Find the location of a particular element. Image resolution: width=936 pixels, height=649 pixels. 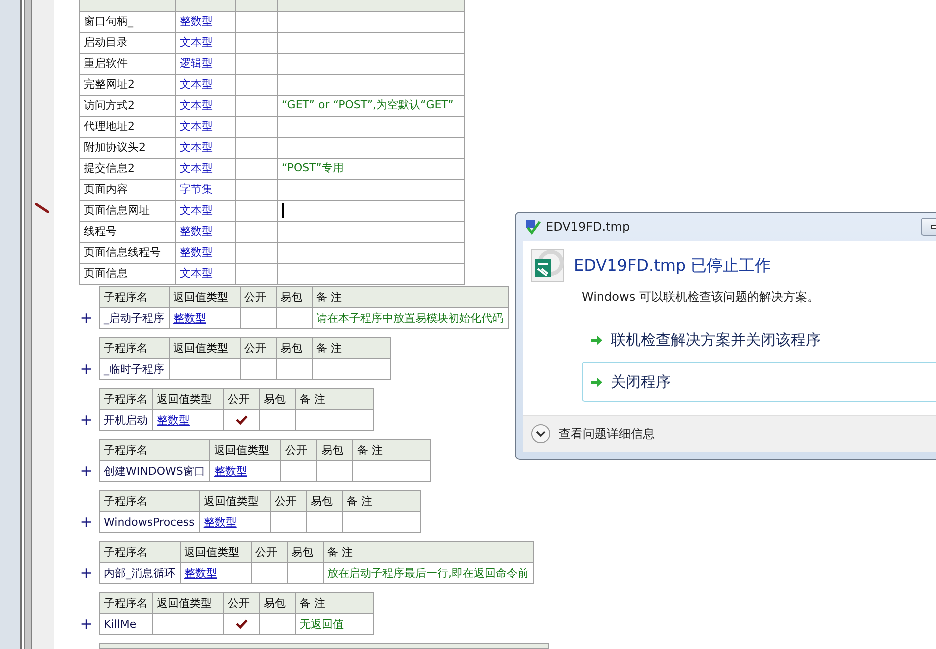

variable-name: 线程号 is located at coordinates (128, 231).